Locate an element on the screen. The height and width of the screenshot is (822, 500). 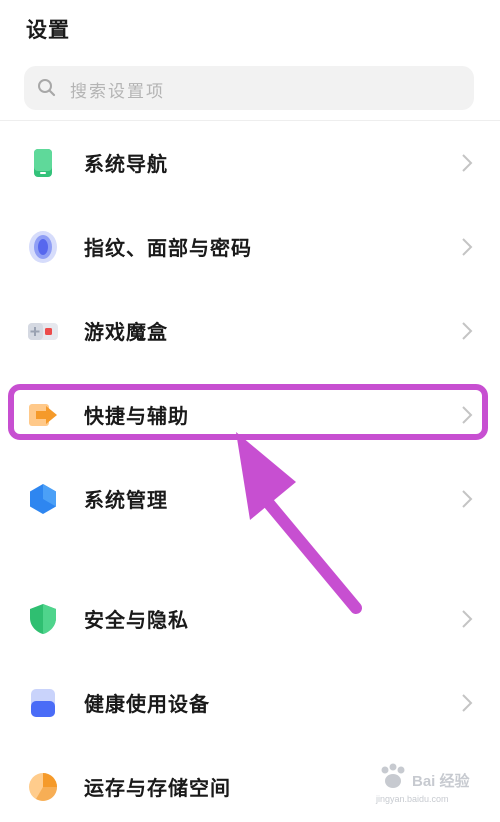
shield-icon is located at coordinates (43, 619).